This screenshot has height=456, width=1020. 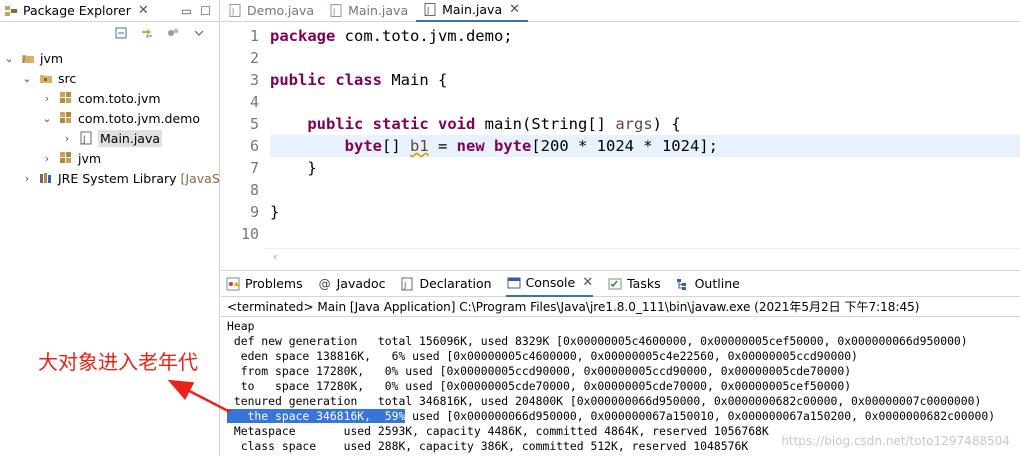 I want to click on tree-item-jvm-project: ⌄ J jvm, so click(x=33, y=58).